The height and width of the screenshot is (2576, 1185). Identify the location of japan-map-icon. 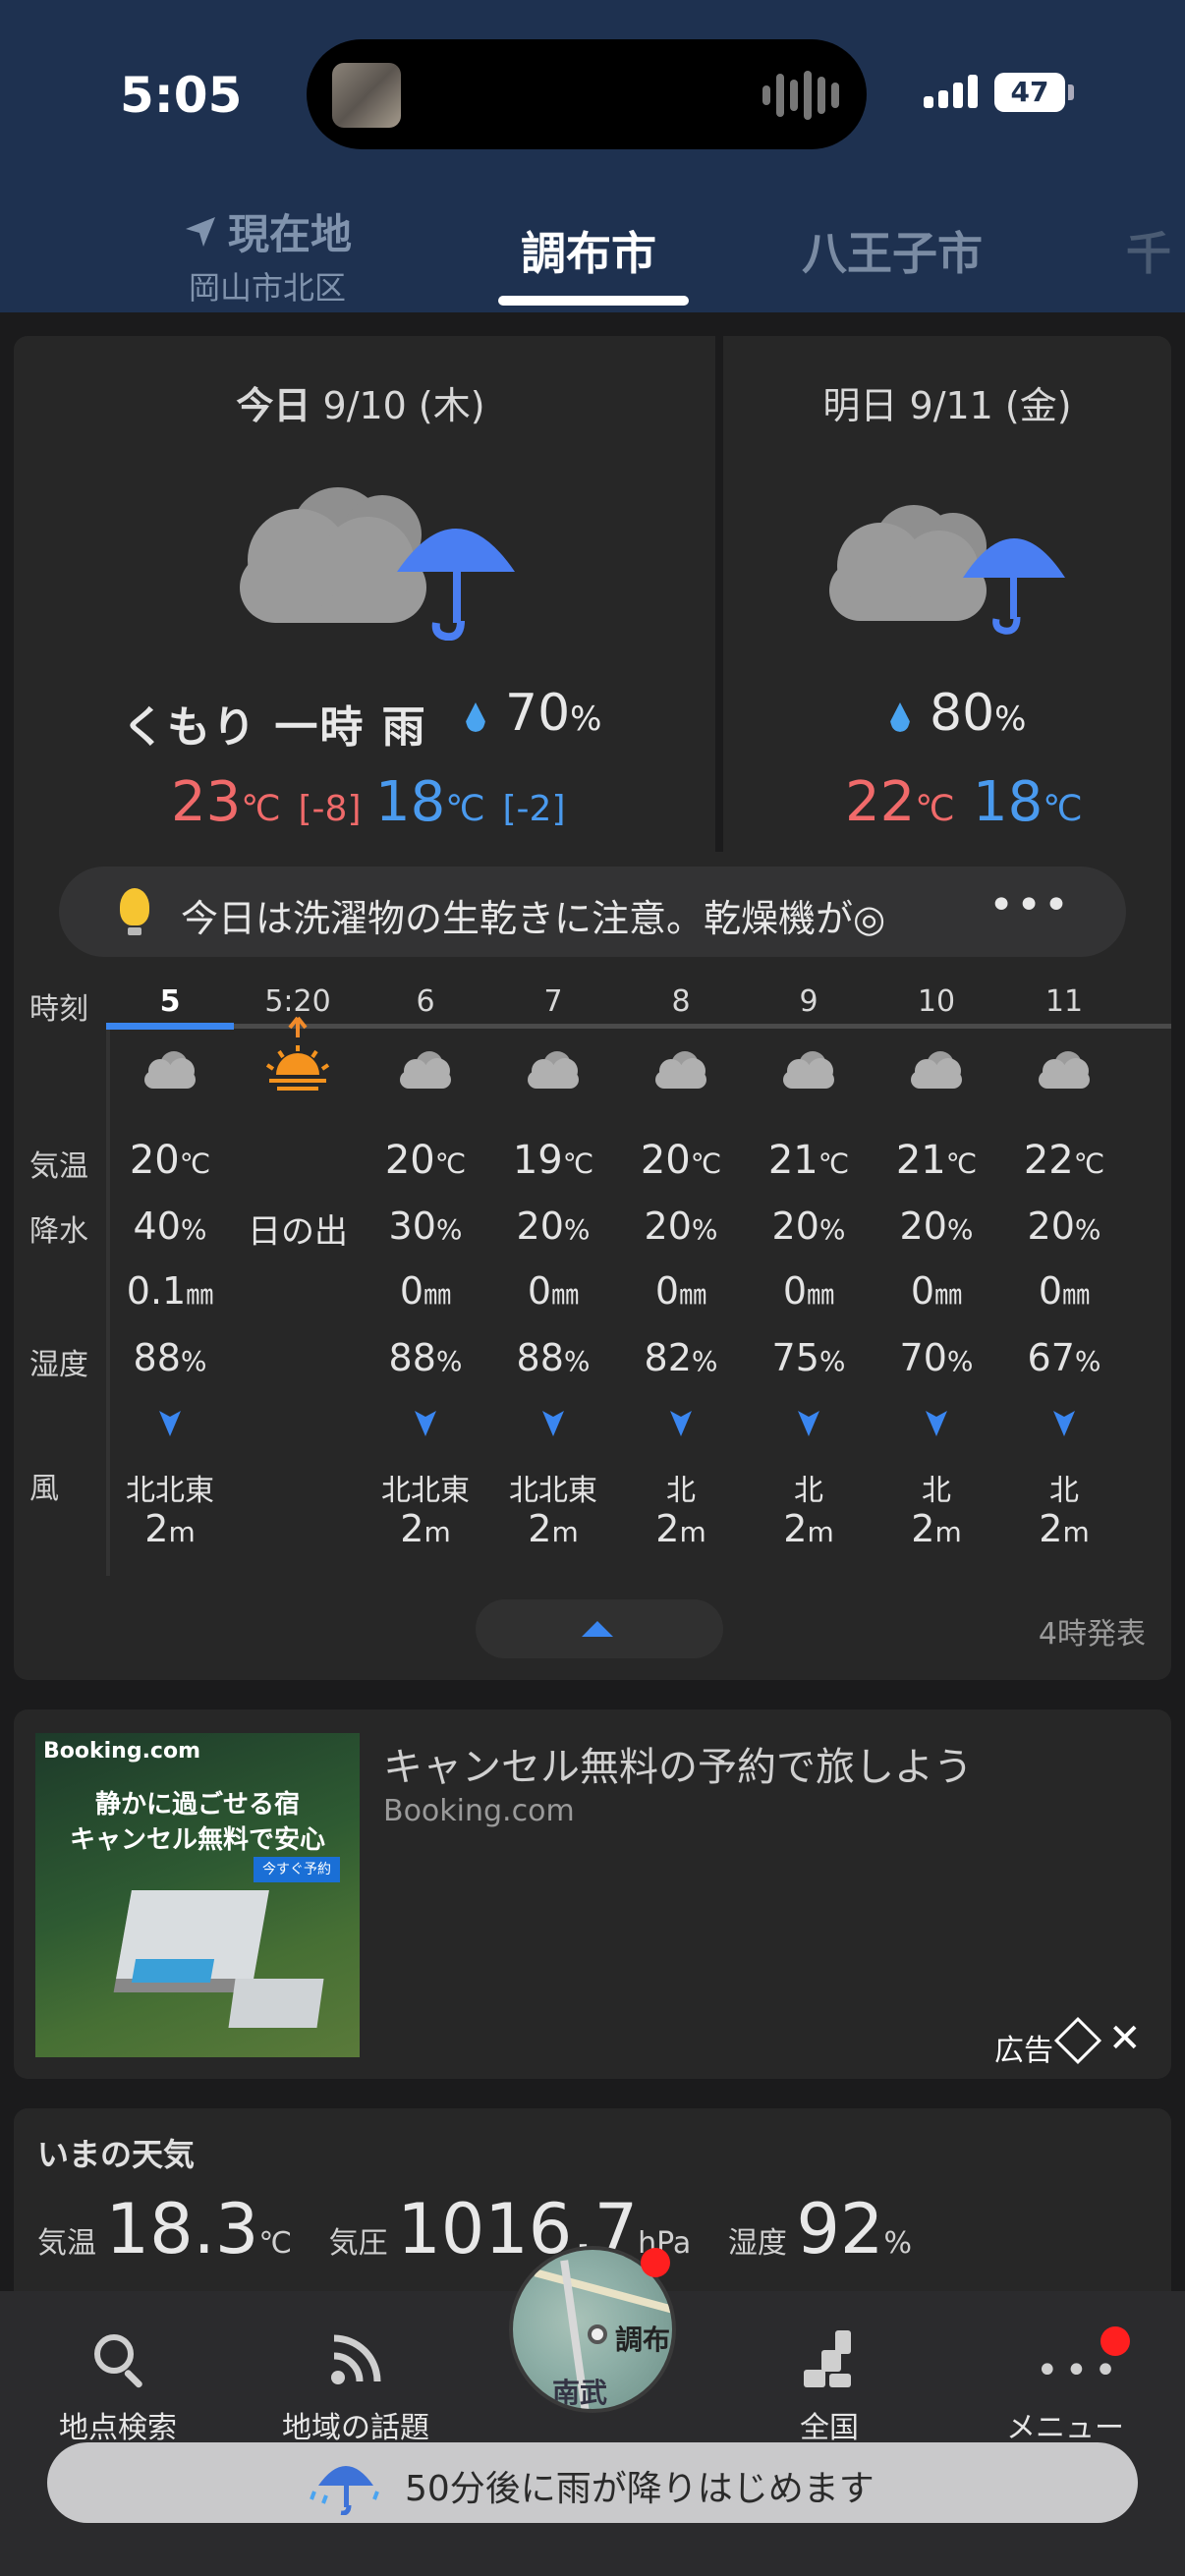
(830, 2359).